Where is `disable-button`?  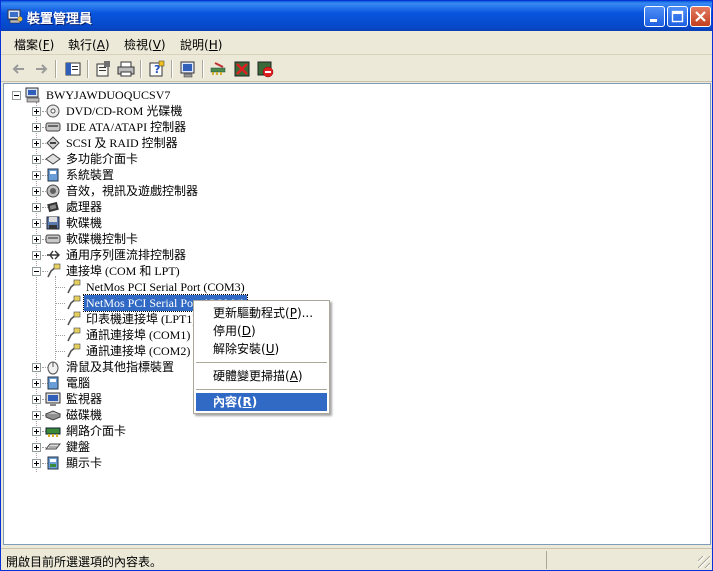
disable-button is located at coordinates (265, 69).